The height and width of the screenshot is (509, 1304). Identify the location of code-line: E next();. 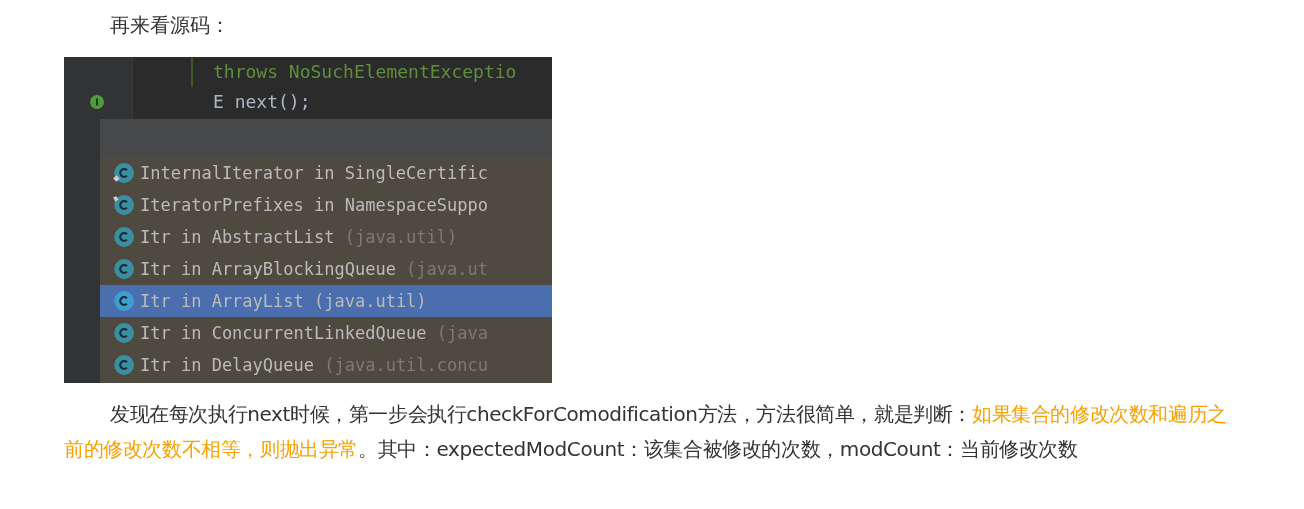
(262, 102).